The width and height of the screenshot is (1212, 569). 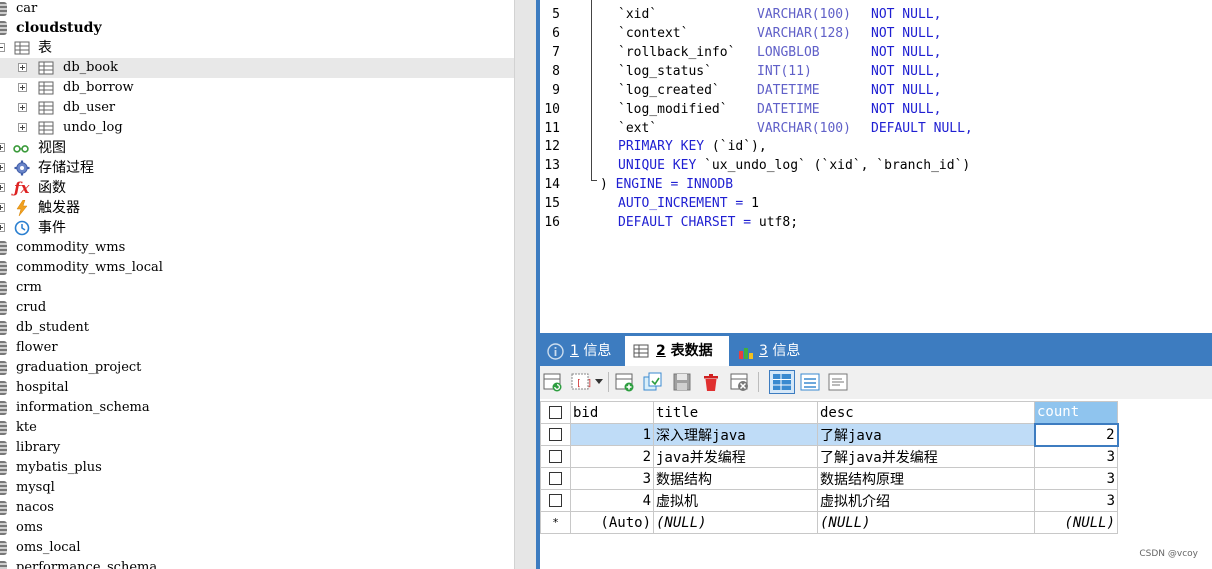 I want to click on tree-db-hospital: hospital, so click(x=257, y=388).